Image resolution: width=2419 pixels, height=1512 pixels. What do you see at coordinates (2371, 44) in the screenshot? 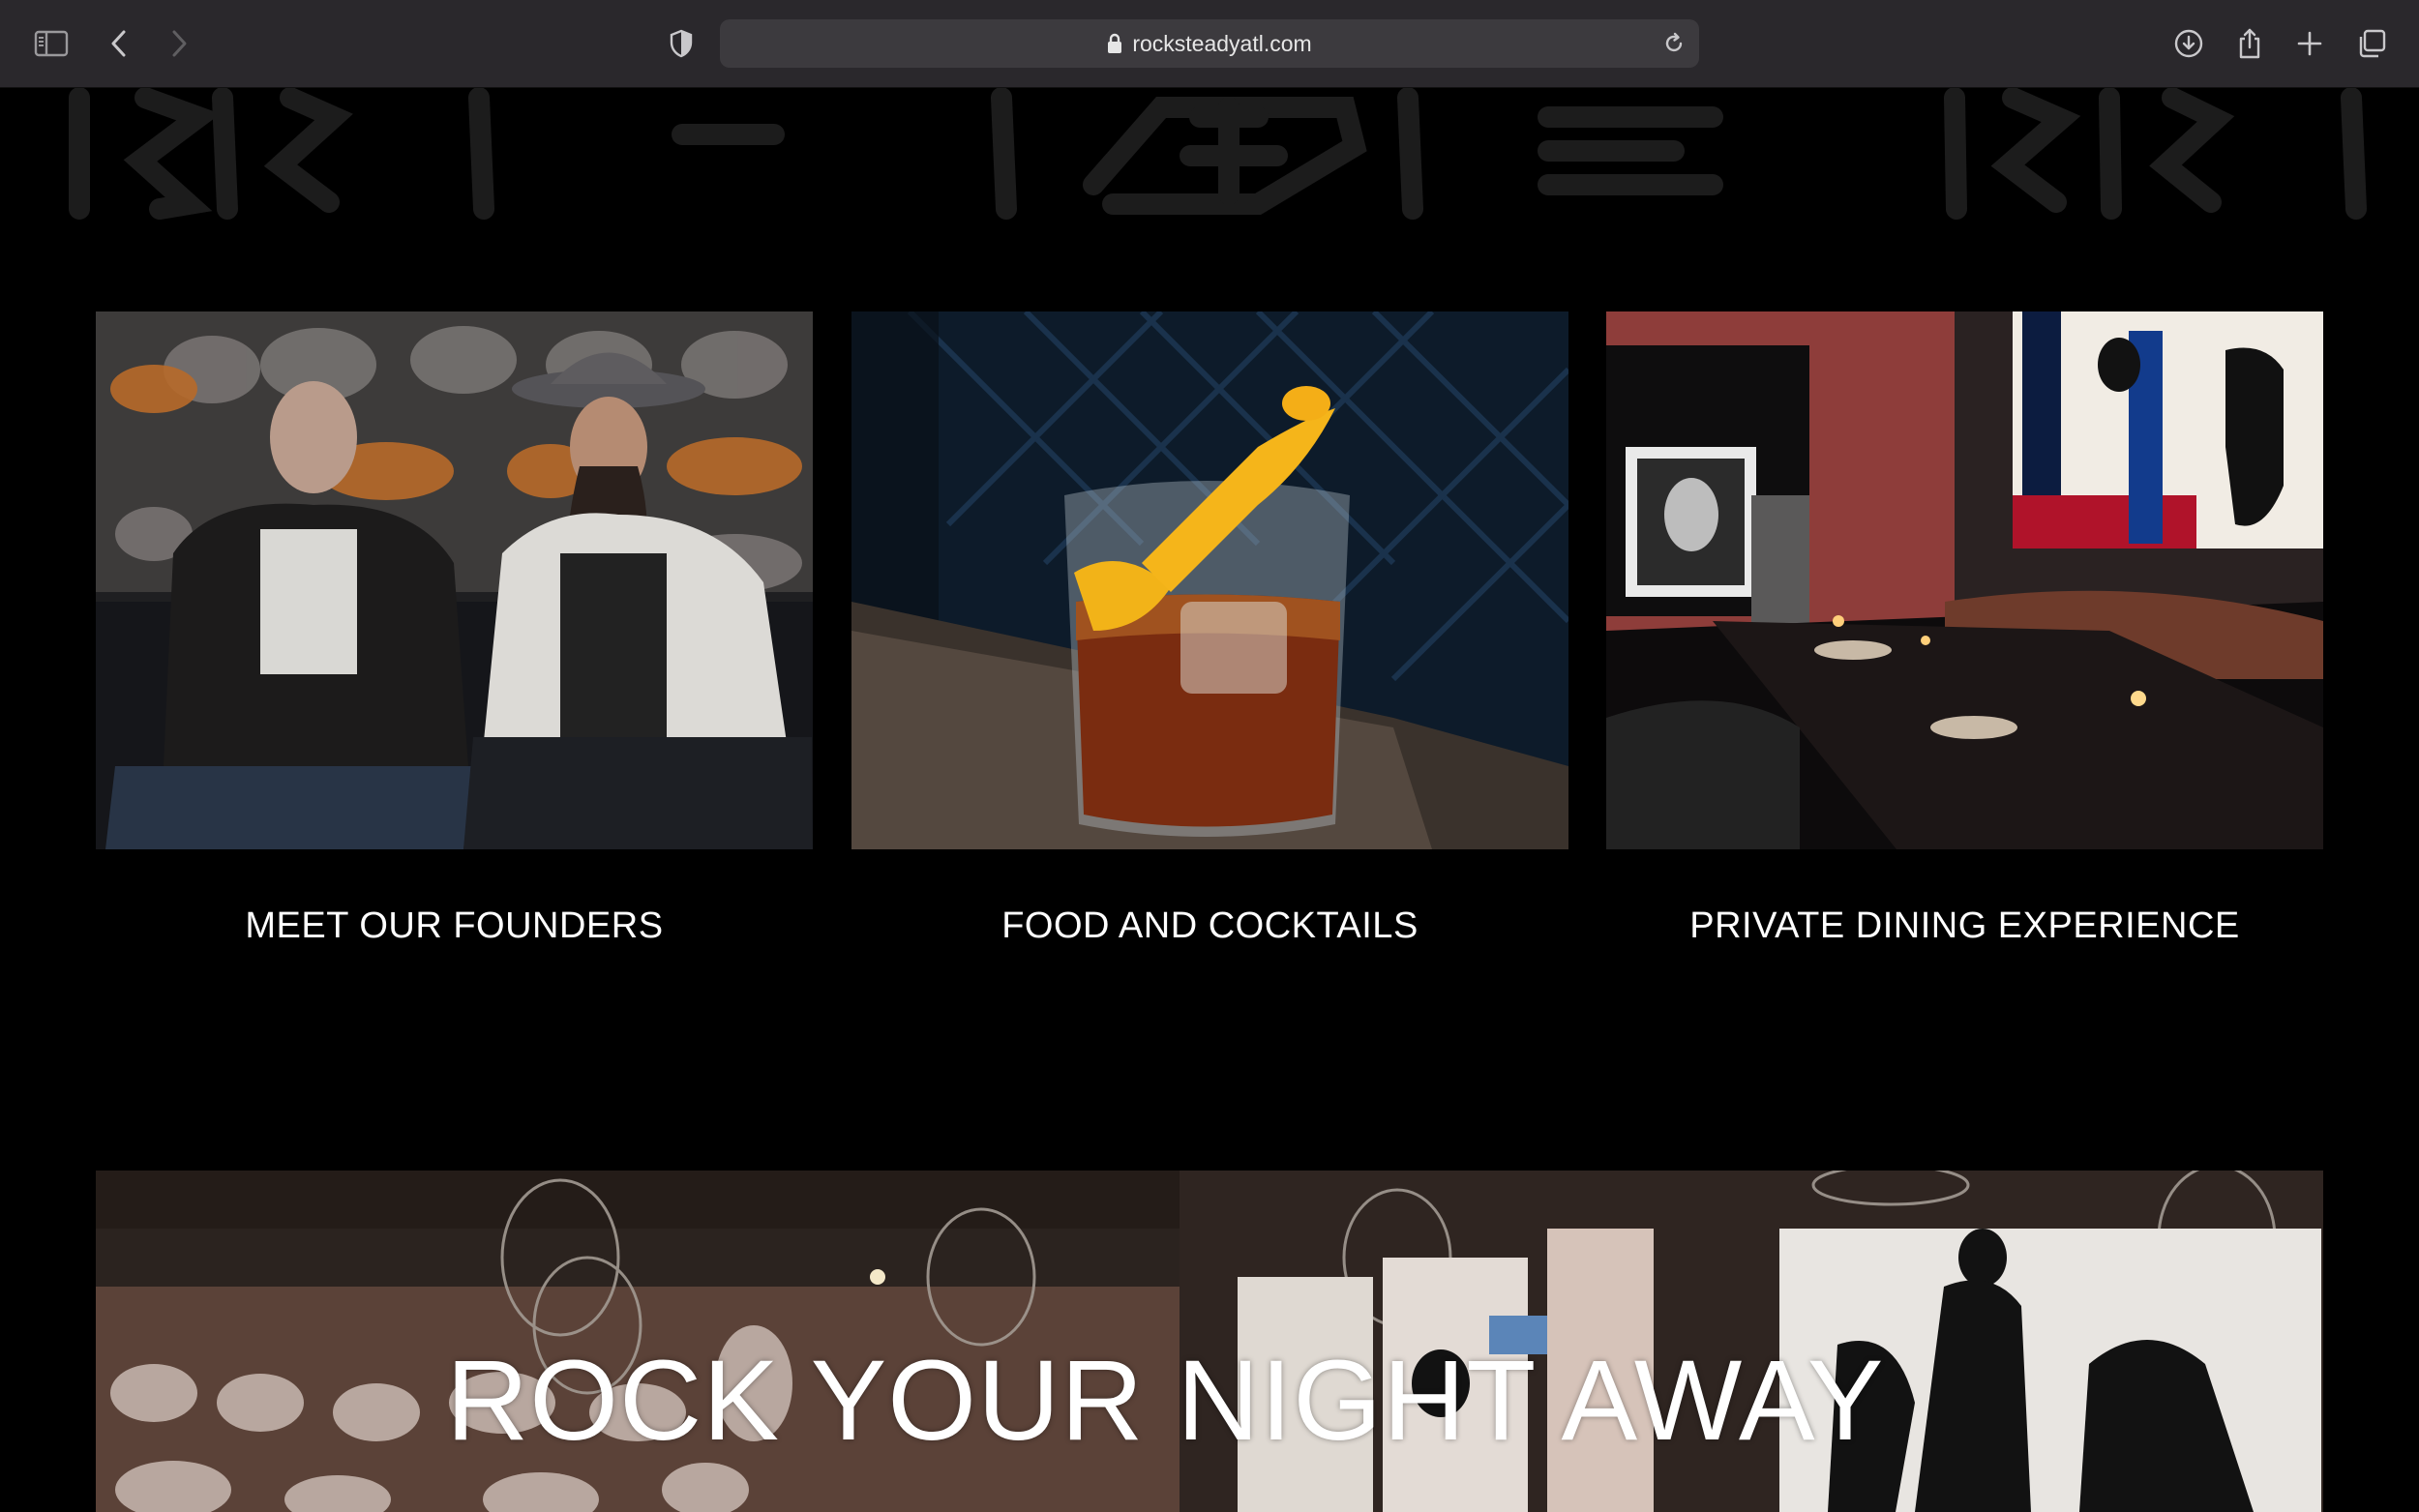
I see `tab-overview-icon` at bounding box center [2371, 44].